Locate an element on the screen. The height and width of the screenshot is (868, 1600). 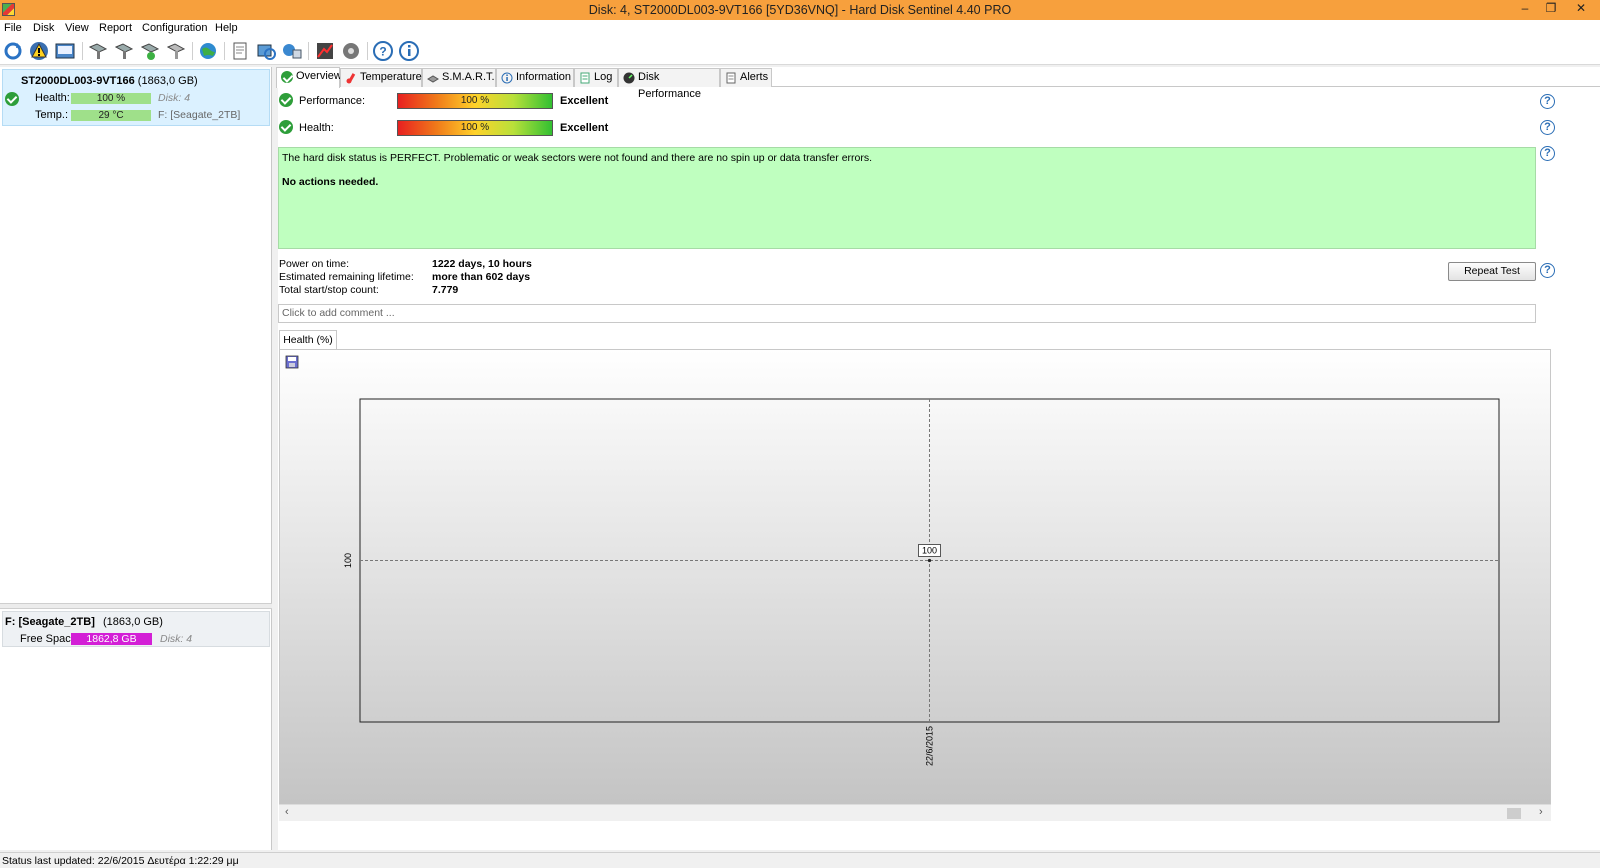
tab-log: Log is located at coordinates (596, 77).